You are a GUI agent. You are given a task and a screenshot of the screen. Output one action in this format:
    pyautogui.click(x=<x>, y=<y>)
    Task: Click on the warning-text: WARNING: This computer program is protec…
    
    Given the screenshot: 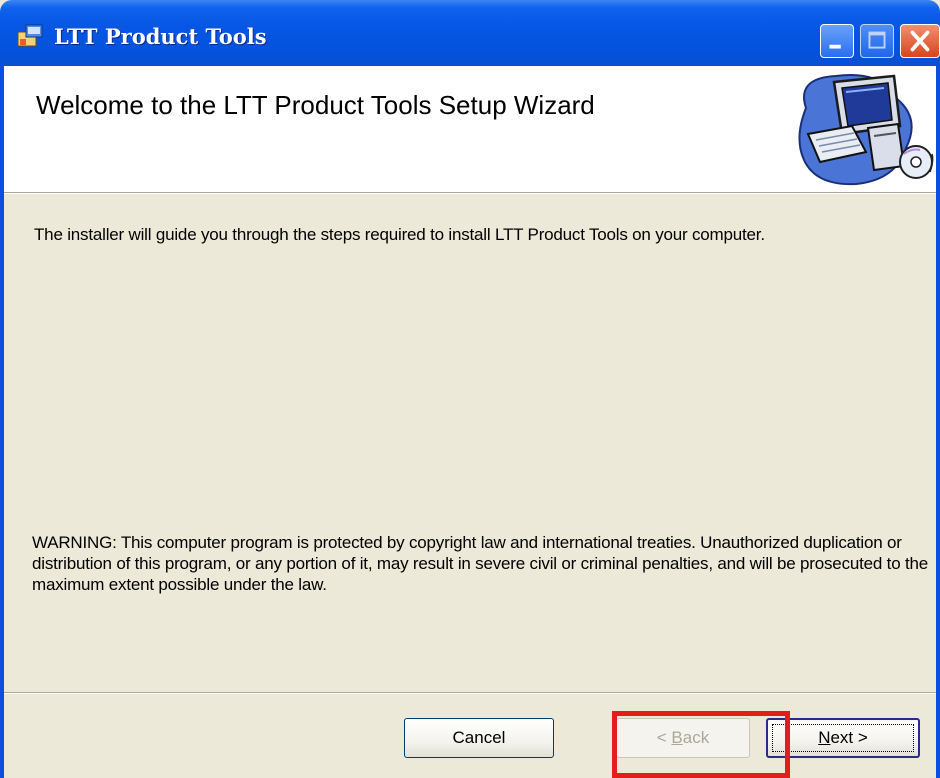 What is the action you would take?
    pyautogui.click(x=480, y=563)
    